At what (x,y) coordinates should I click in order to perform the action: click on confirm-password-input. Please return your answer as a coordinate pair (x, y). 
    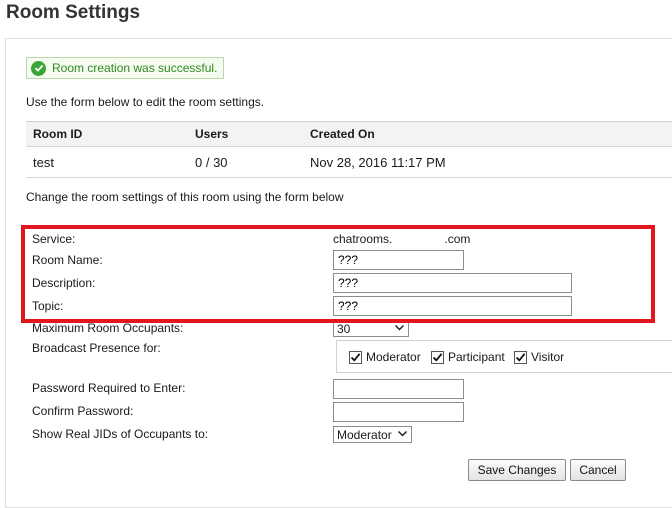
    Looking at the image, I should click on (398, 412).